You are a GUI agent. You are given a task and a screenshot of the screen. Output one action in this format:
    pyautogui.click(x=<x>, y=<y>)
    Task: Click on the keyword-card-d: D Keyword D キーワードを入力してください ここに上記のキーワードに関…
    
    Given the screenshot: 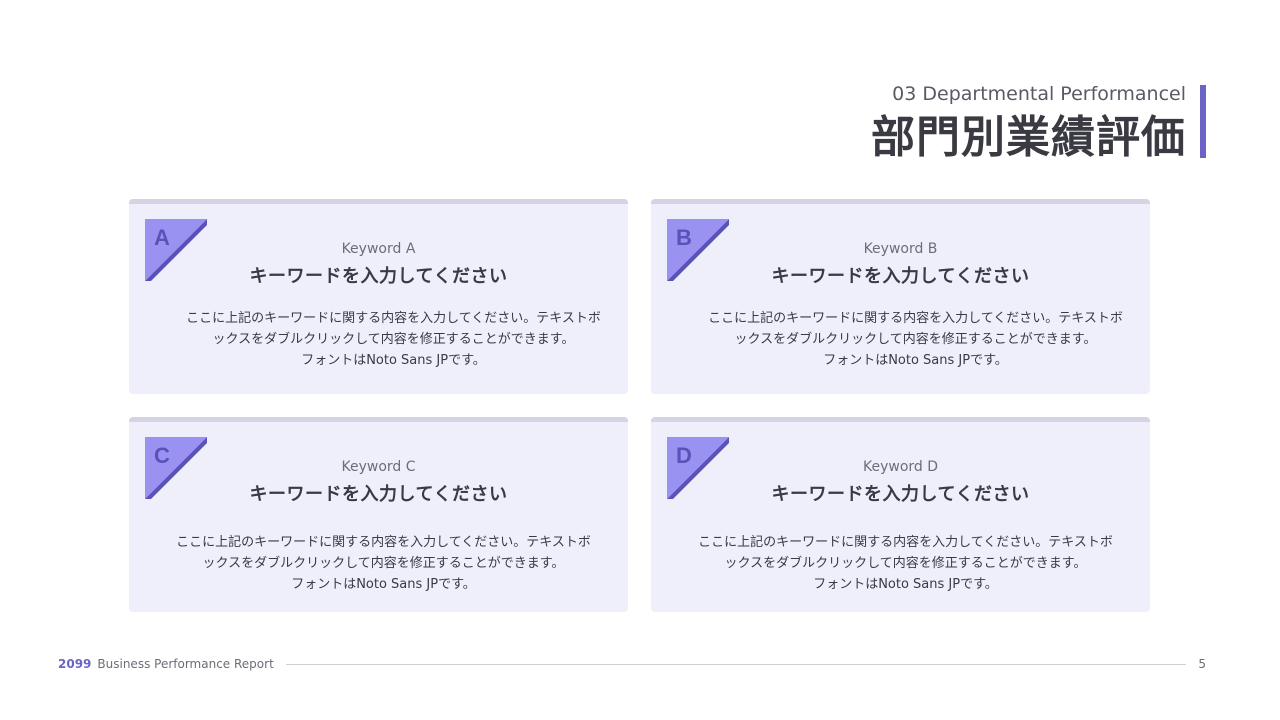 What is the action you would take?
    pyautogui.click(x=900, y=514)
    